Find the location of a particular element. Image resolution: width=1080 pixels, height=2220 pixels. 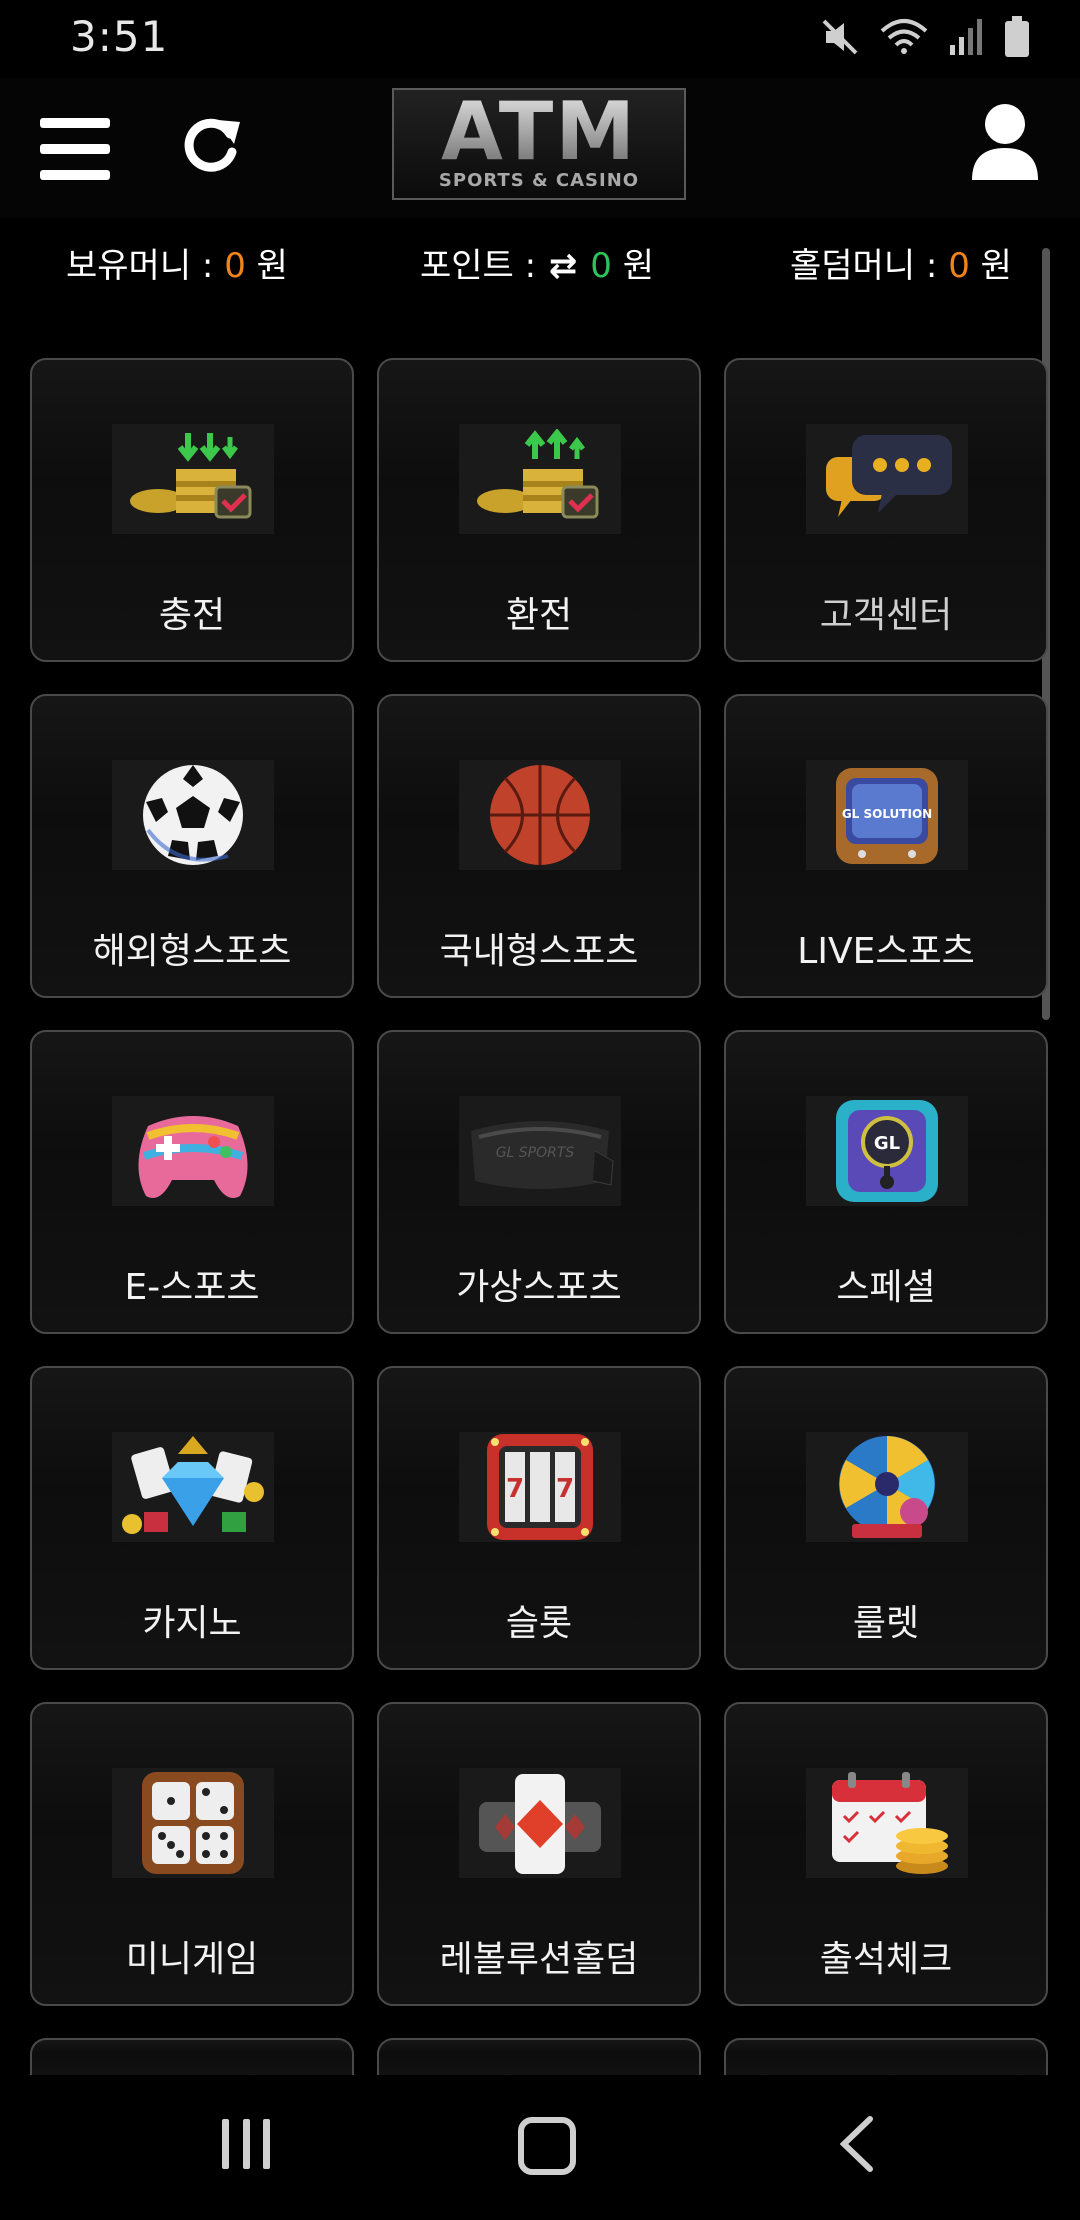

status-icons is located at coordinates (925, 39).